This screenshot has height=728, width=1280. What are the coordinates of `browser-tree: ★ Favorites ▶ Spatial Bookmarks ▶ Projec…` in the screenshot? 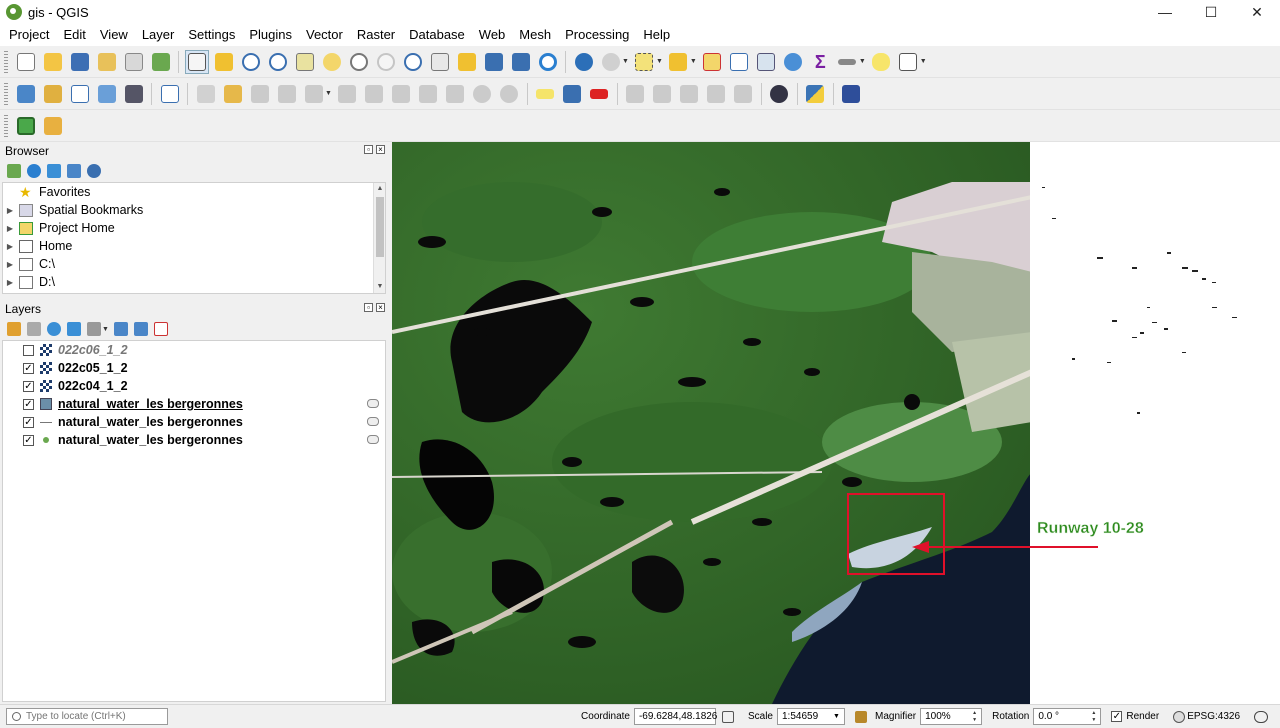 It's located at (194, 238).